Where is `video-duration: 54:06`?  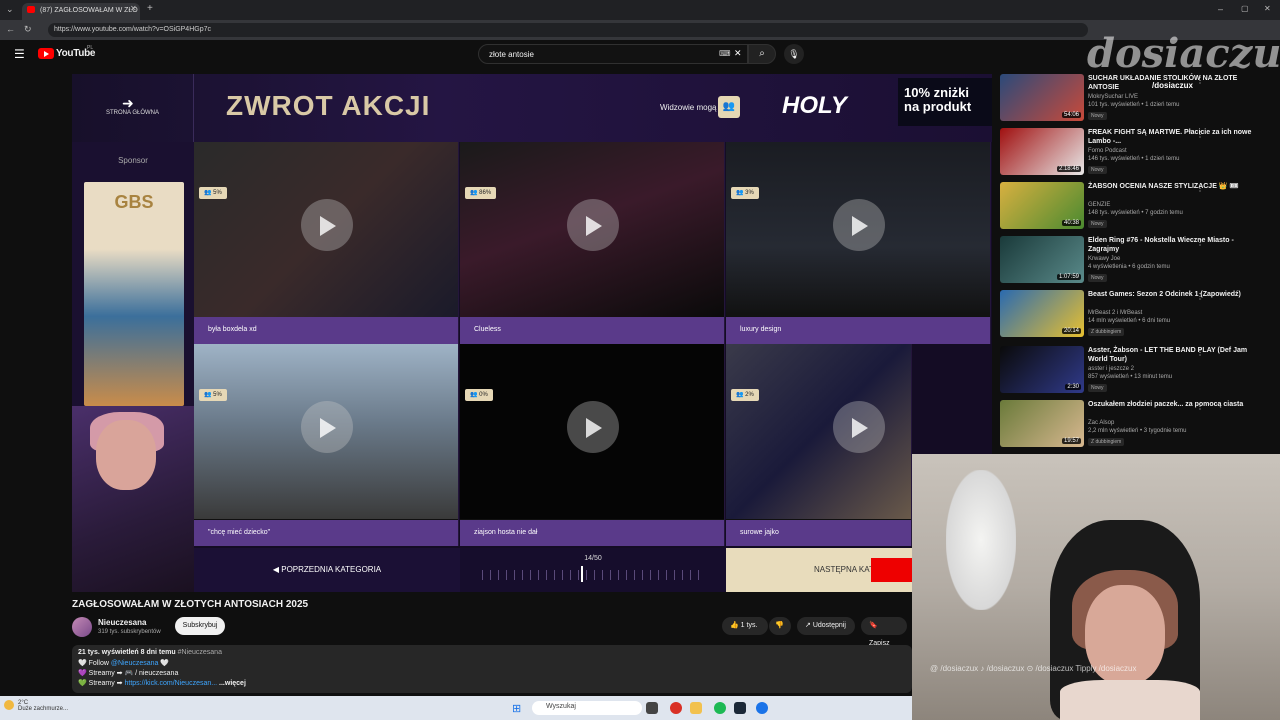 video-duration: 54:06 is located at coordinates (1071, 115).